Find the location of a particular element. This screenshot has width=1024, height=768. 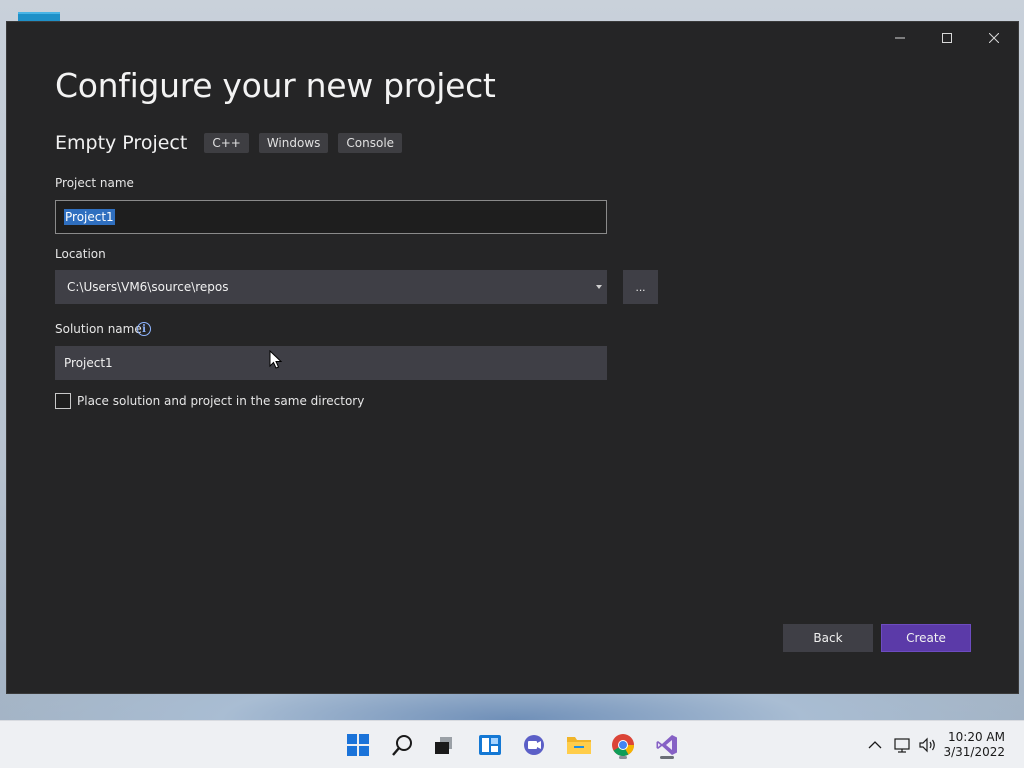

project-name-value: Project1 is located at coordinates (89, 217).